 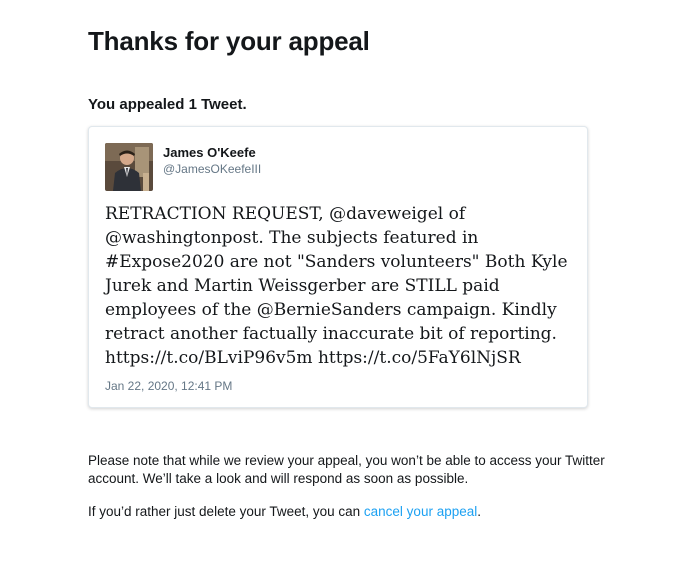 I want to click on tweet-timestamp: Jan 22, 2020, 12:41 PM, so click(x=169, y=386).